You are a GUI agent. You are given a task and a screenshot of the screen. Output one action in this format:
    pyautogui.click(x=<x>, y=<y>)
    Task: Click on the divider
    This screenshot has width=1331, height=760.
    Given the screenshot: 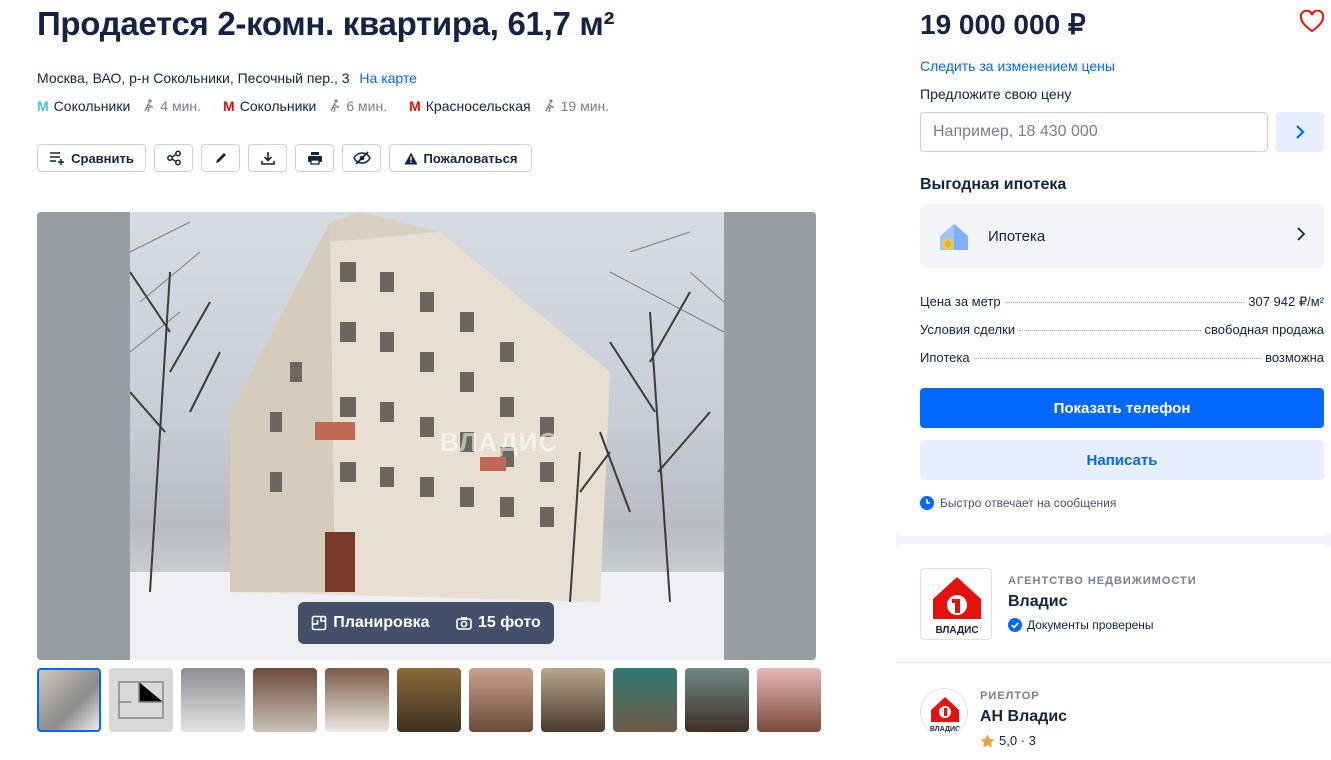 What is the action you would take?
    pyautogui.click(x=1113, y=662)
    